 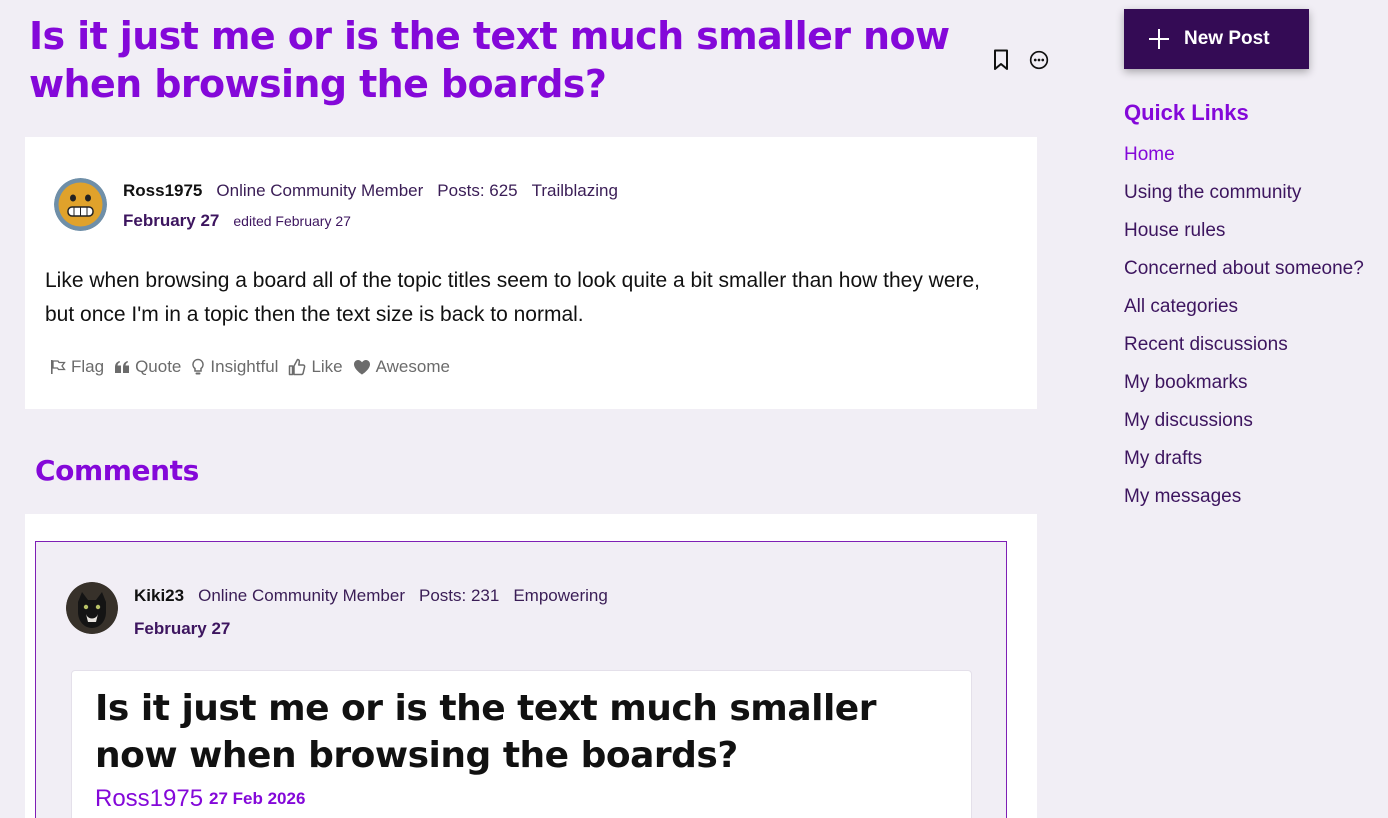 I want to click on comments-heading: Comments, so click(x=117, y=470).